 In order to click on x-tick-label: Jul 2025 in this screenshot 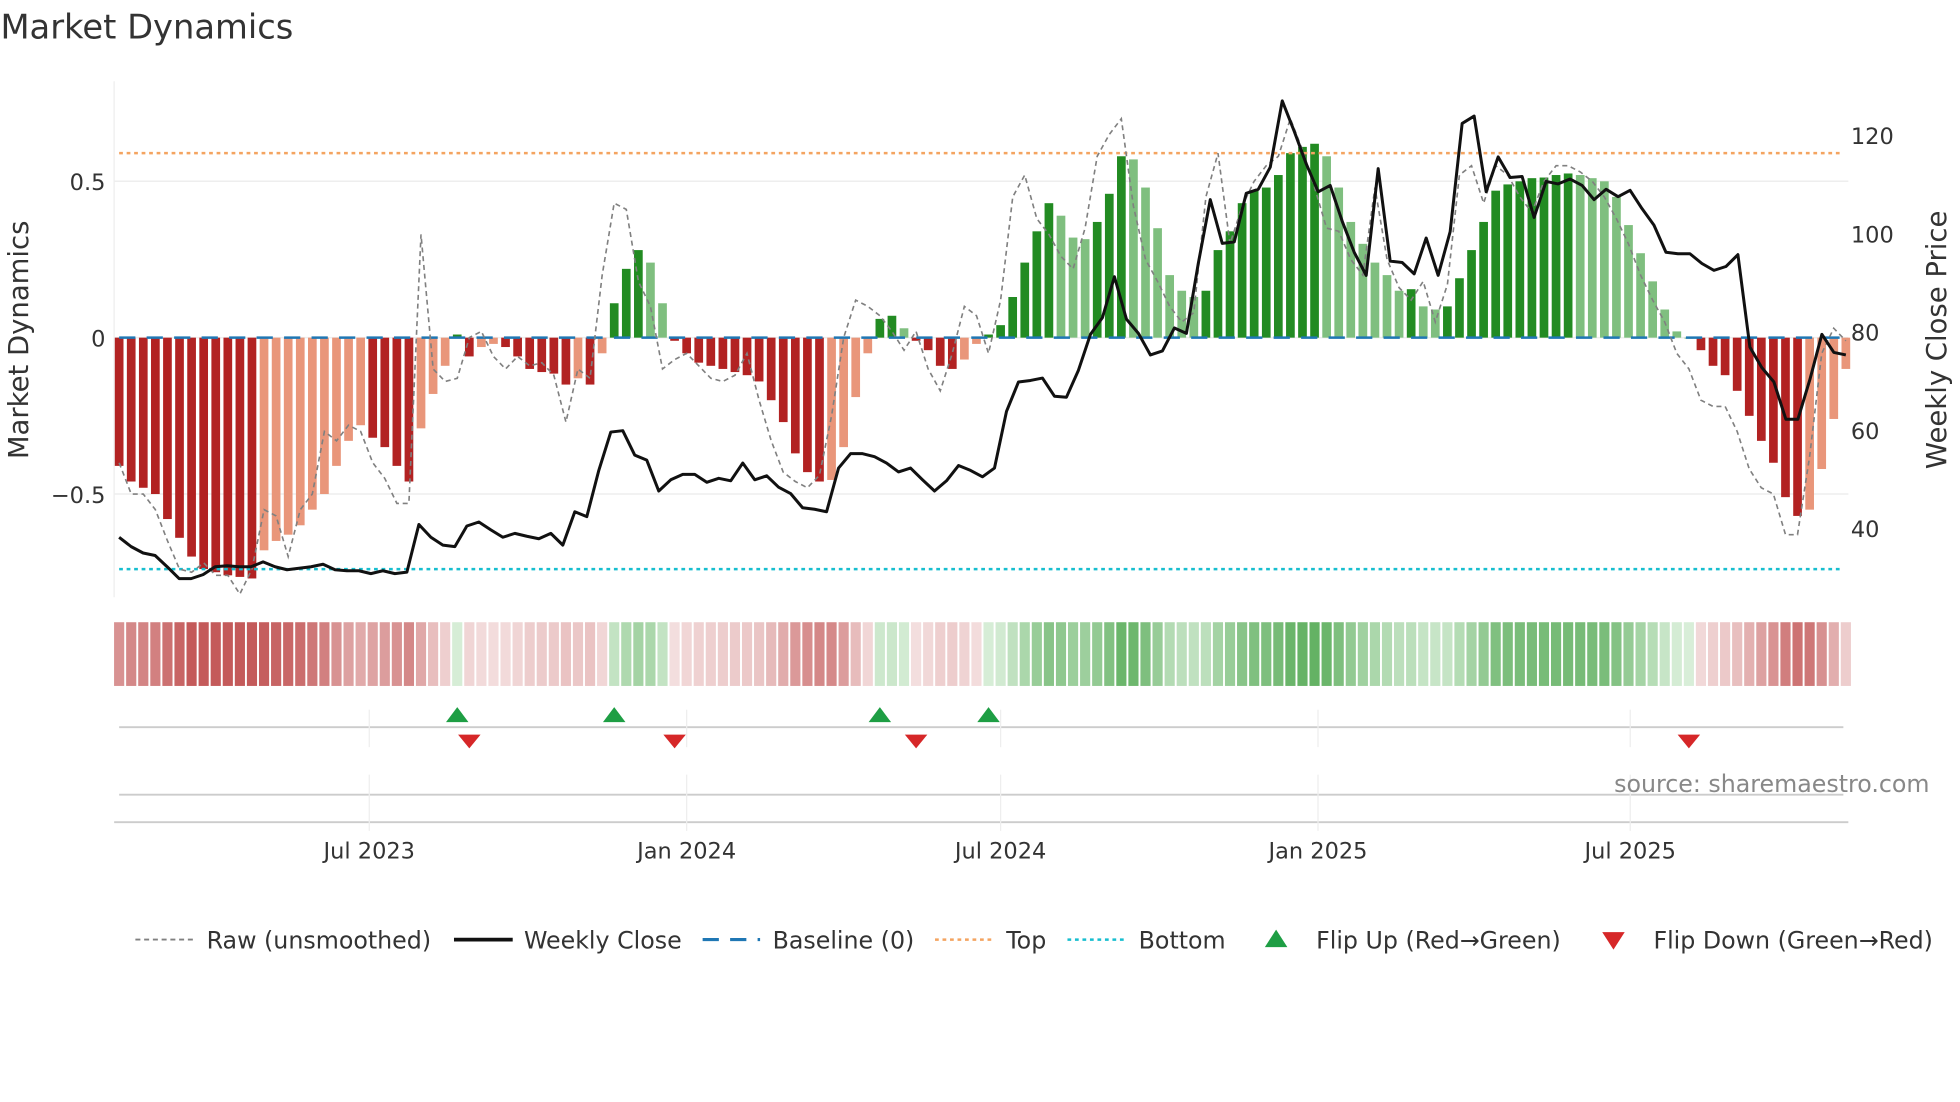, I will do `click(1629, 851)`.